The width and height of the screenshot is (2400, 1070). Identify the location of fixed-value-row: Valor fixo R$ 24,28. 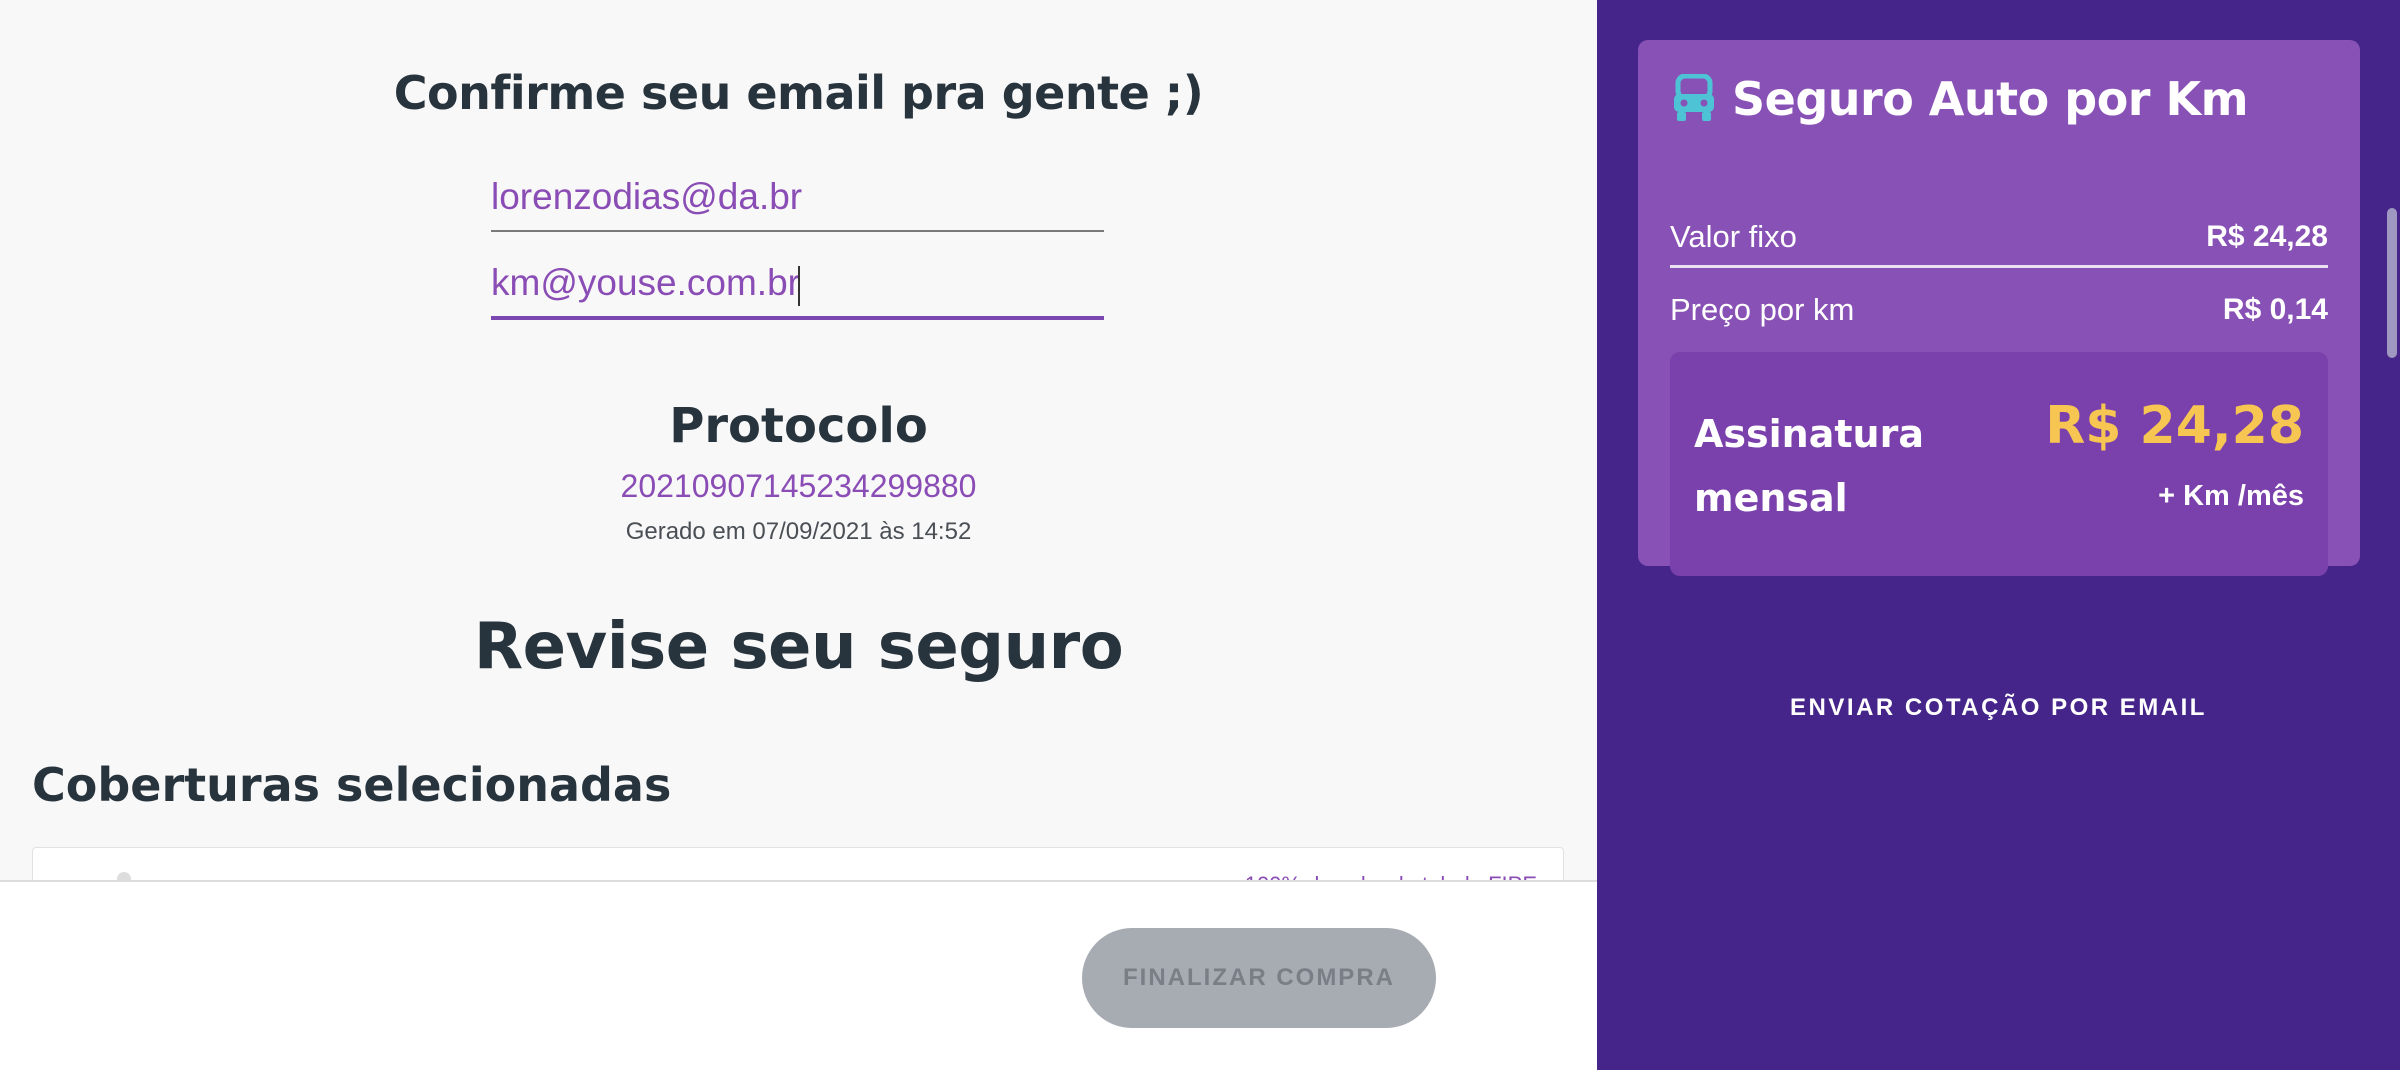
(1999, 238).